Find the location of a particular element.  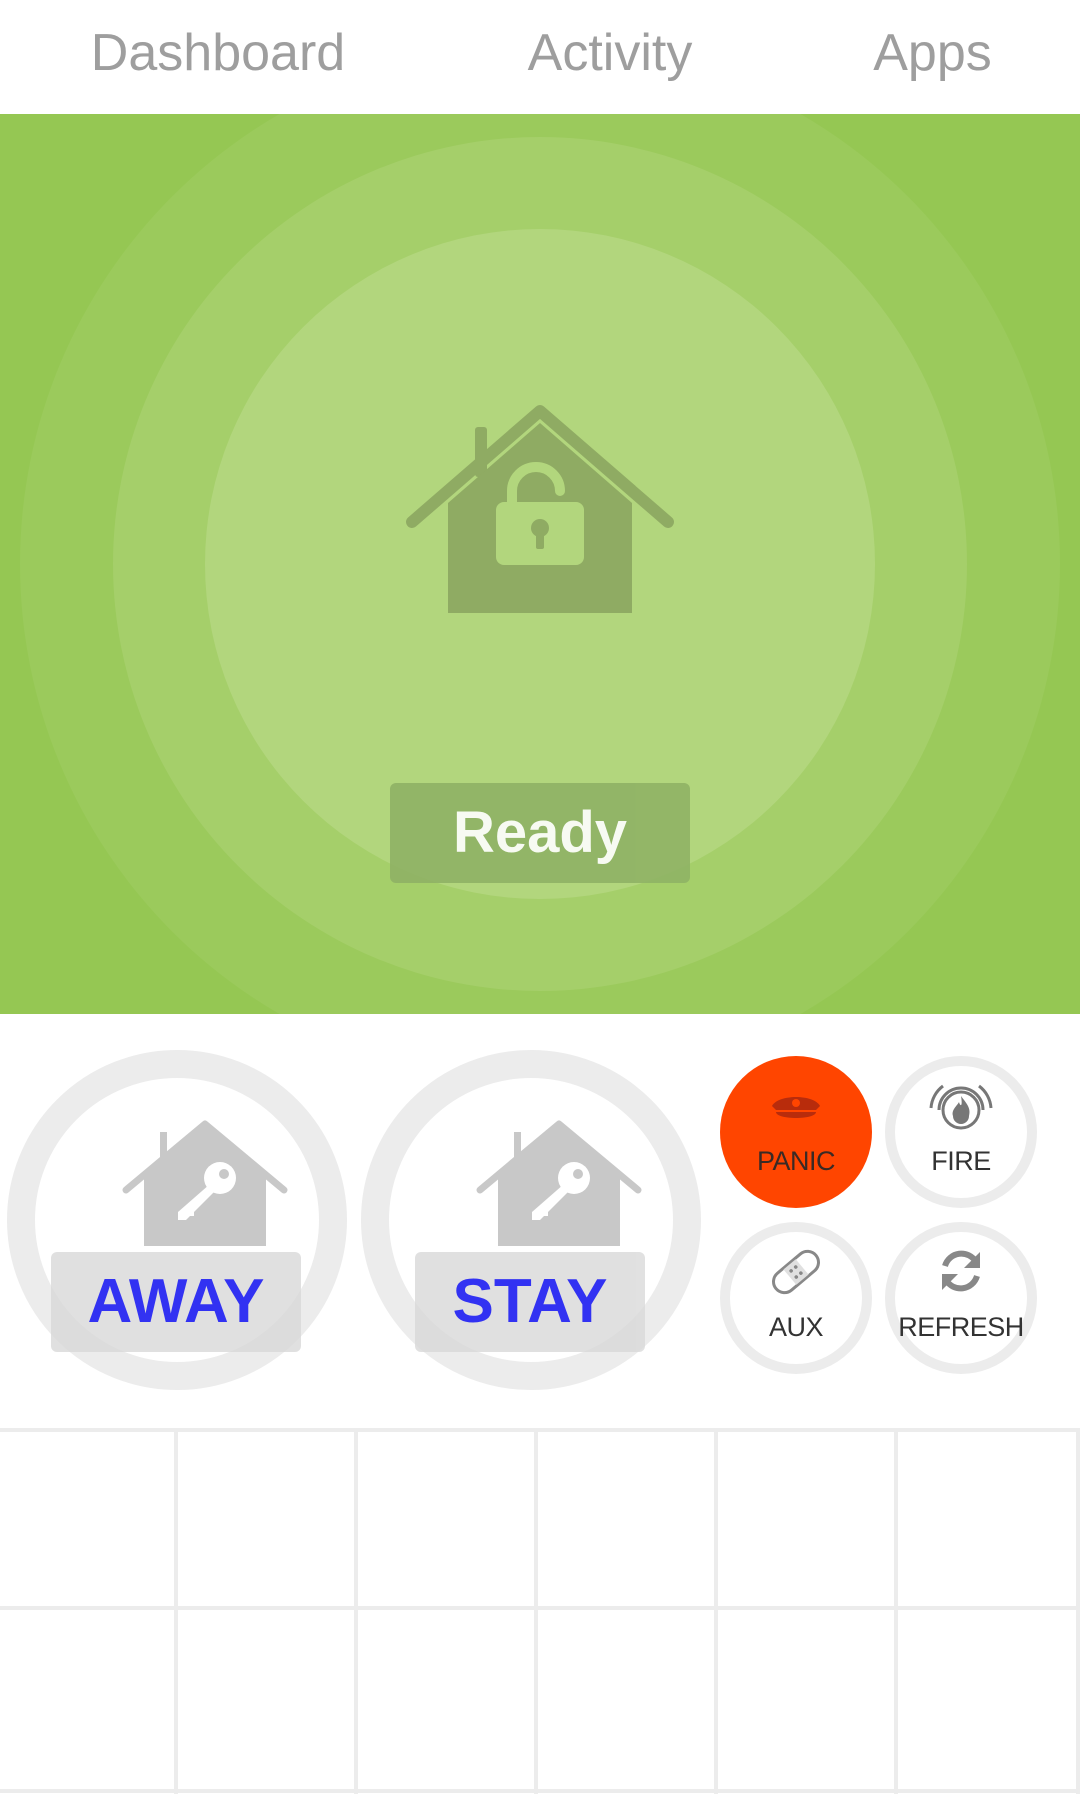

fire-label: FIRE is located at coordinates (961, 1161).